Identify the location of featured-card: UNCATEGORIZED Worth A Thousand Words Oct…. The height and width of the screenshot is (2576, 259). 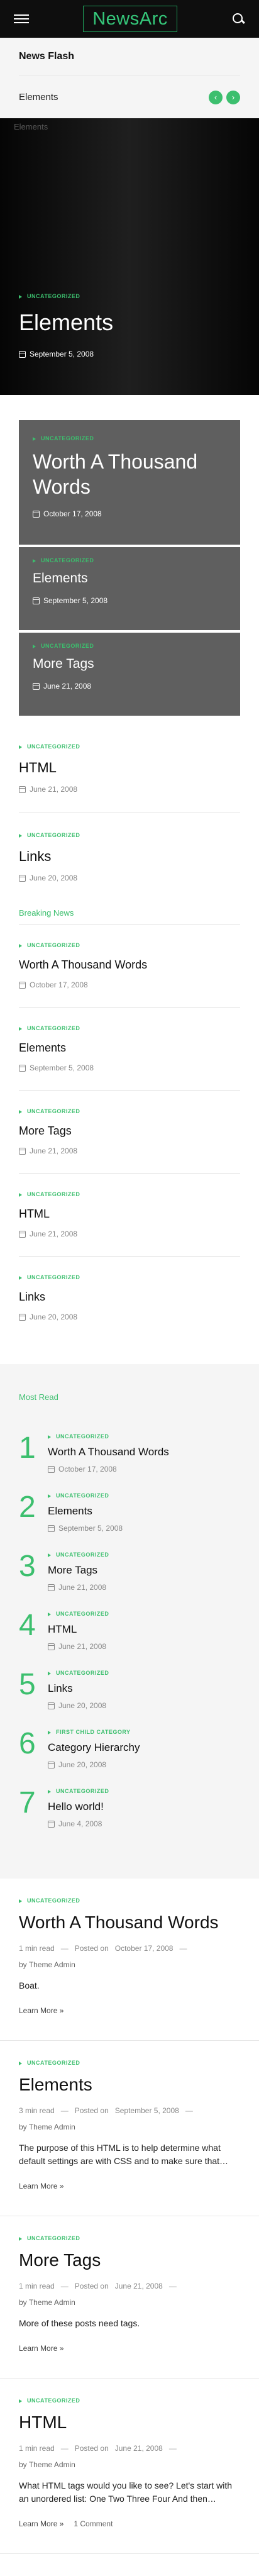
(129, 482).